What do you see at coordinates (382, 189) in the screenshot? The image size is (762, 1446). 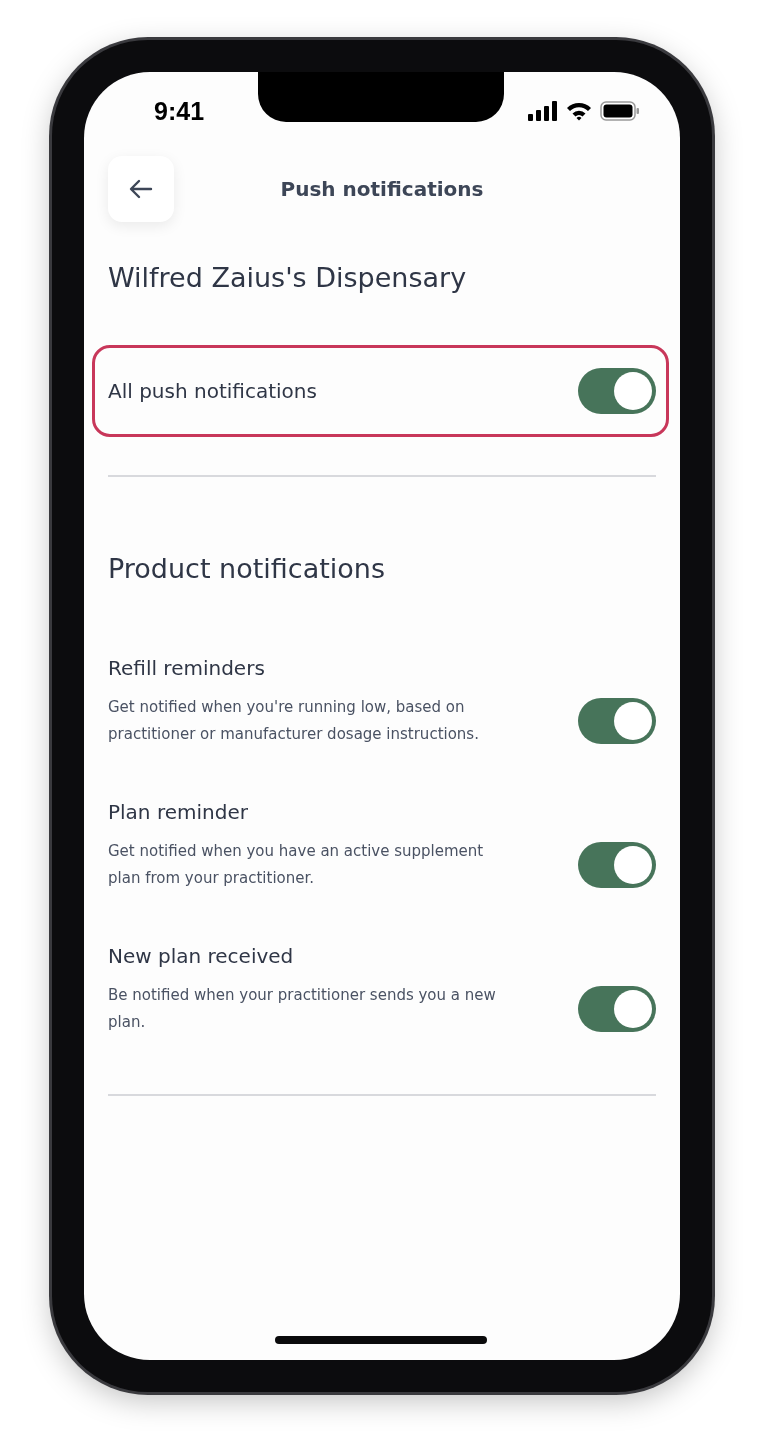 I see `page-title: Push notifications` at bounding box center [382, 189].